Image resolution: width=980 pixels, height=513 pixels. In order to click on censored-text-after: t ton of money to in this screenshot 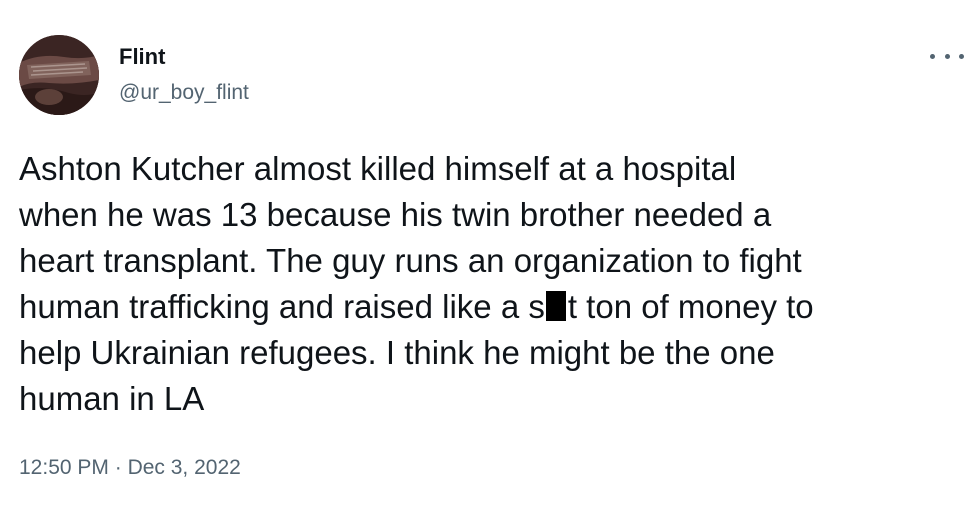, I will do `click(690, 306)`.